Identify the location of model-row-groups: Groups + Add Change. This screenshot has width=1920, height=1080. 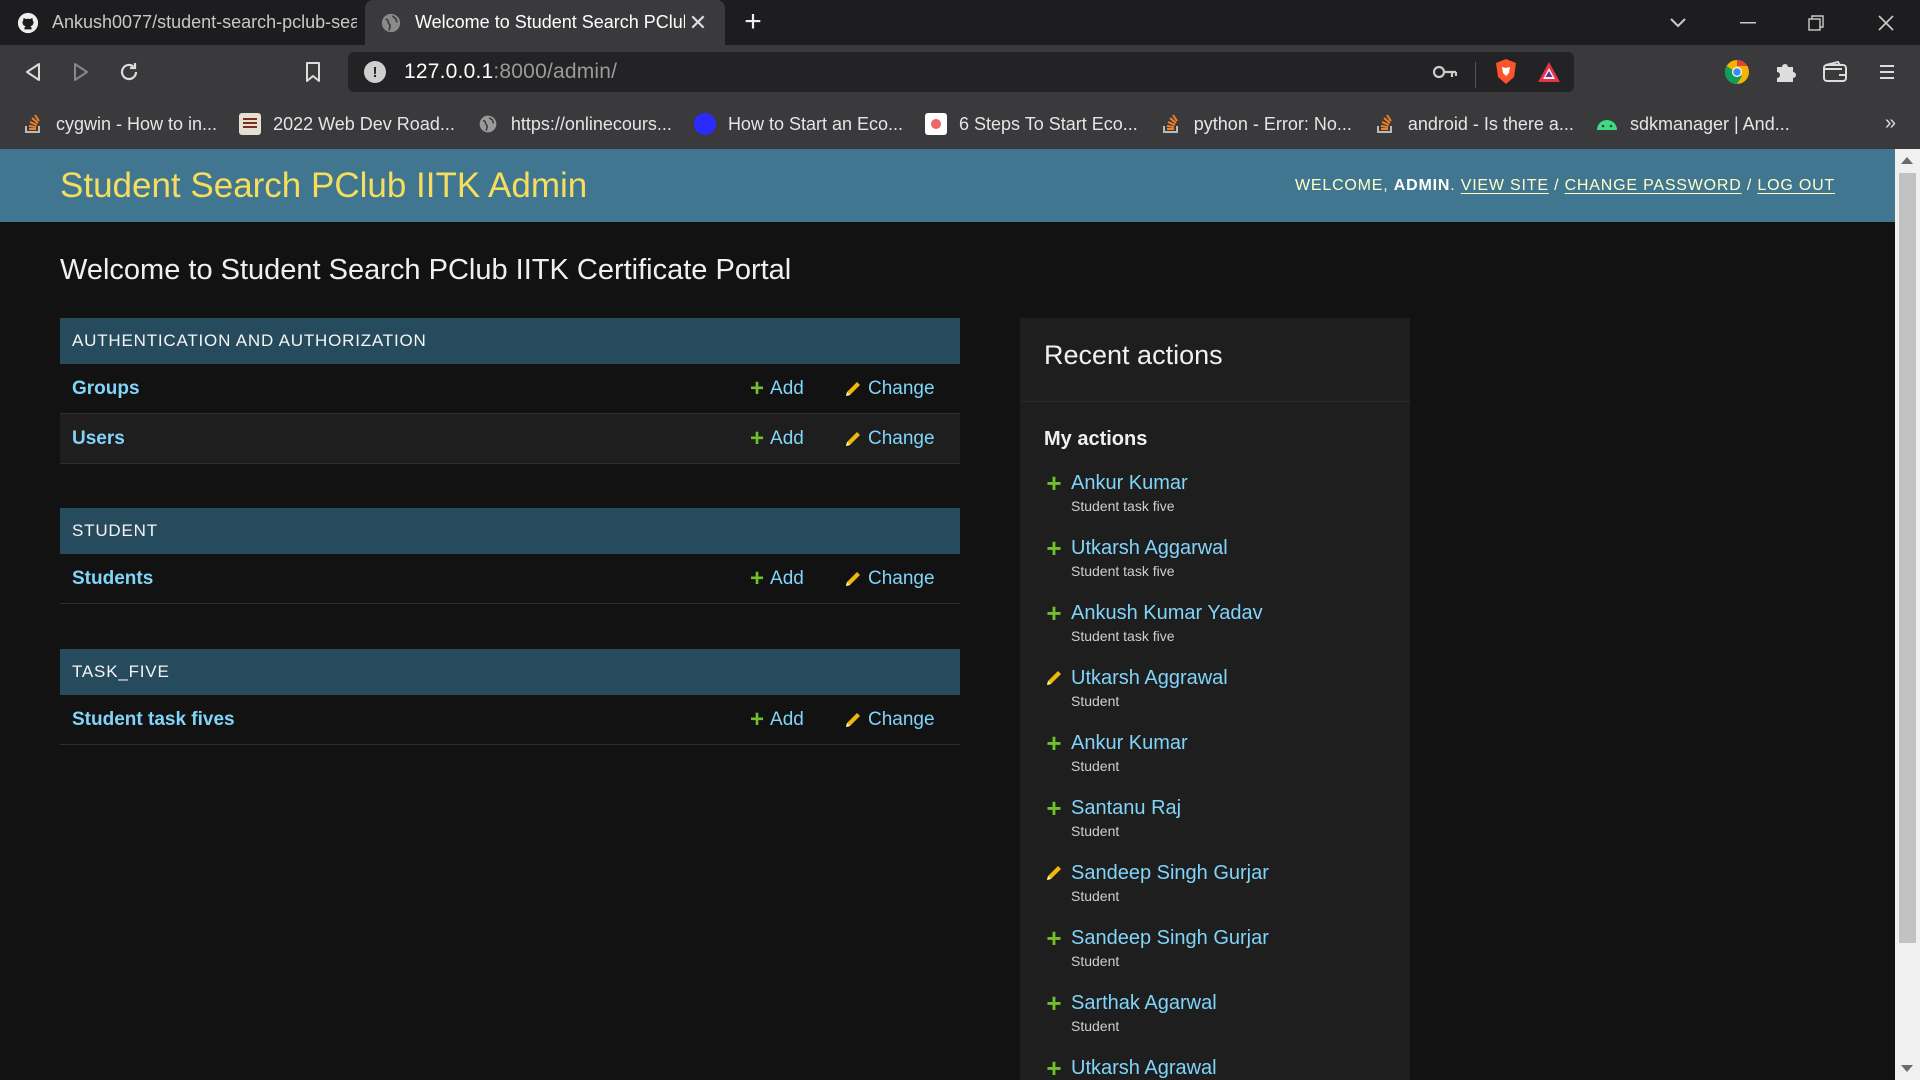
(510, 389).